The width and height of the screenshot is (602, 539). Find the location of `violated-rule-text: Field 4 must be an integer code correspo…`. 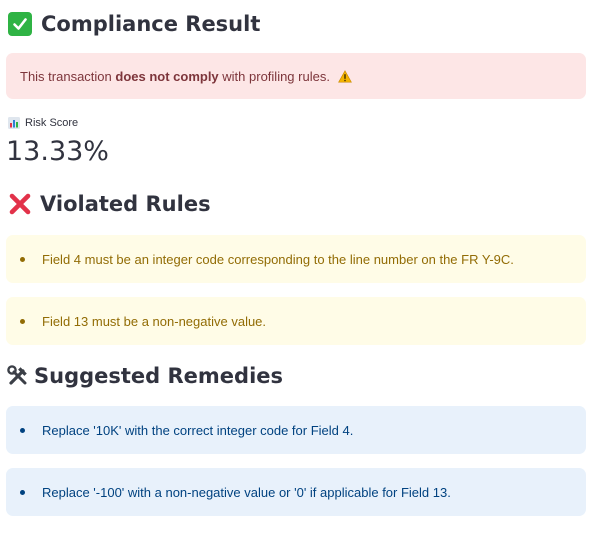

violated-rule-text: Field 4 must be an integer code correspo… is located at coordinates (278, 259).